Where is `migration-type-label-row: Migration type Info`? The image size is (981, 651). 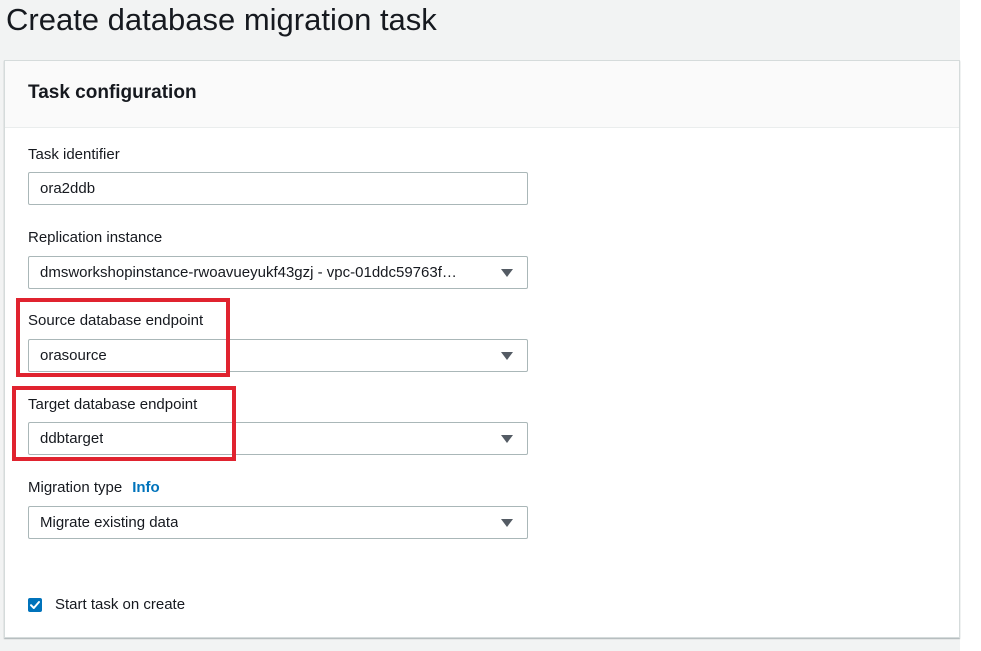
migration-type-label-row: Migration type Info is located at coordinates (94, 487).